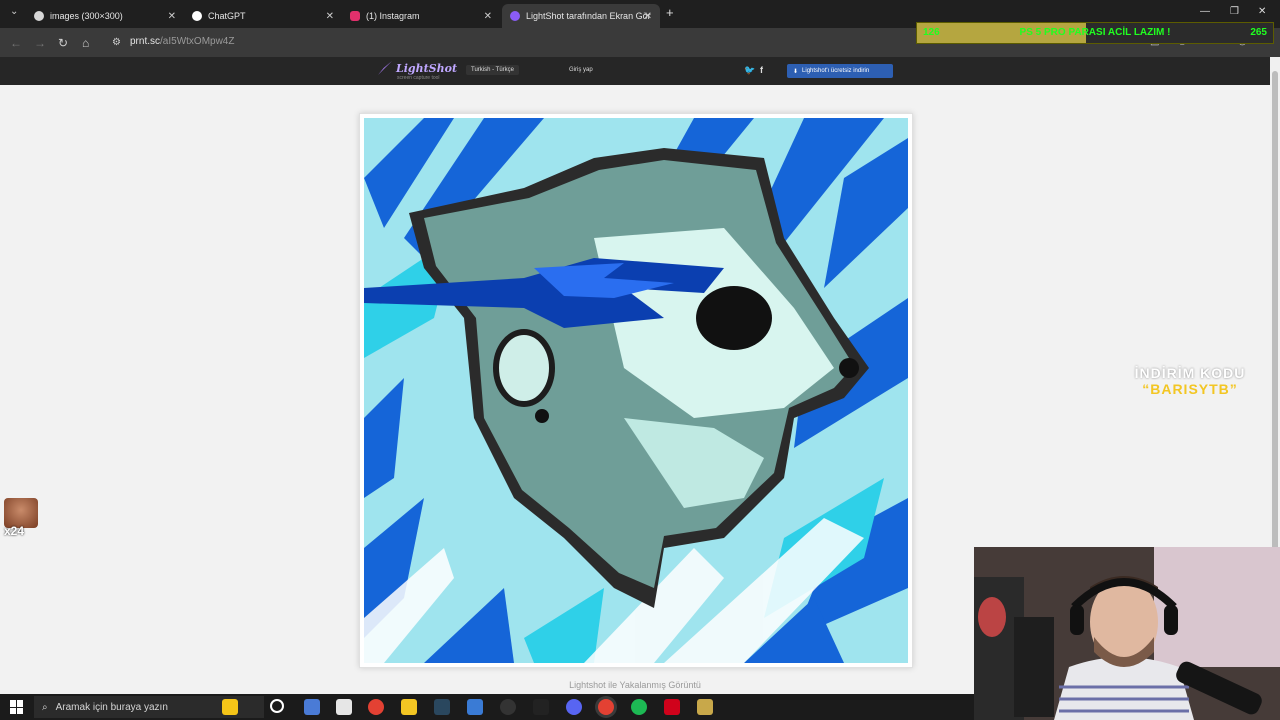 The image size is (1280, 720). I want to click on cortana-icon, so click(277, 706).